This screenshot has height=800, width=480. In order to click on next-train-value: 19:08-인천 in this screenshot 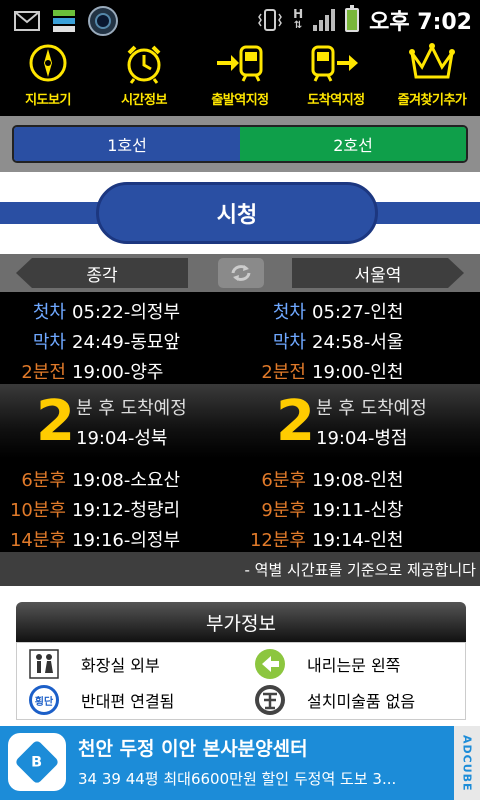, I will do `click(358, 480)`.